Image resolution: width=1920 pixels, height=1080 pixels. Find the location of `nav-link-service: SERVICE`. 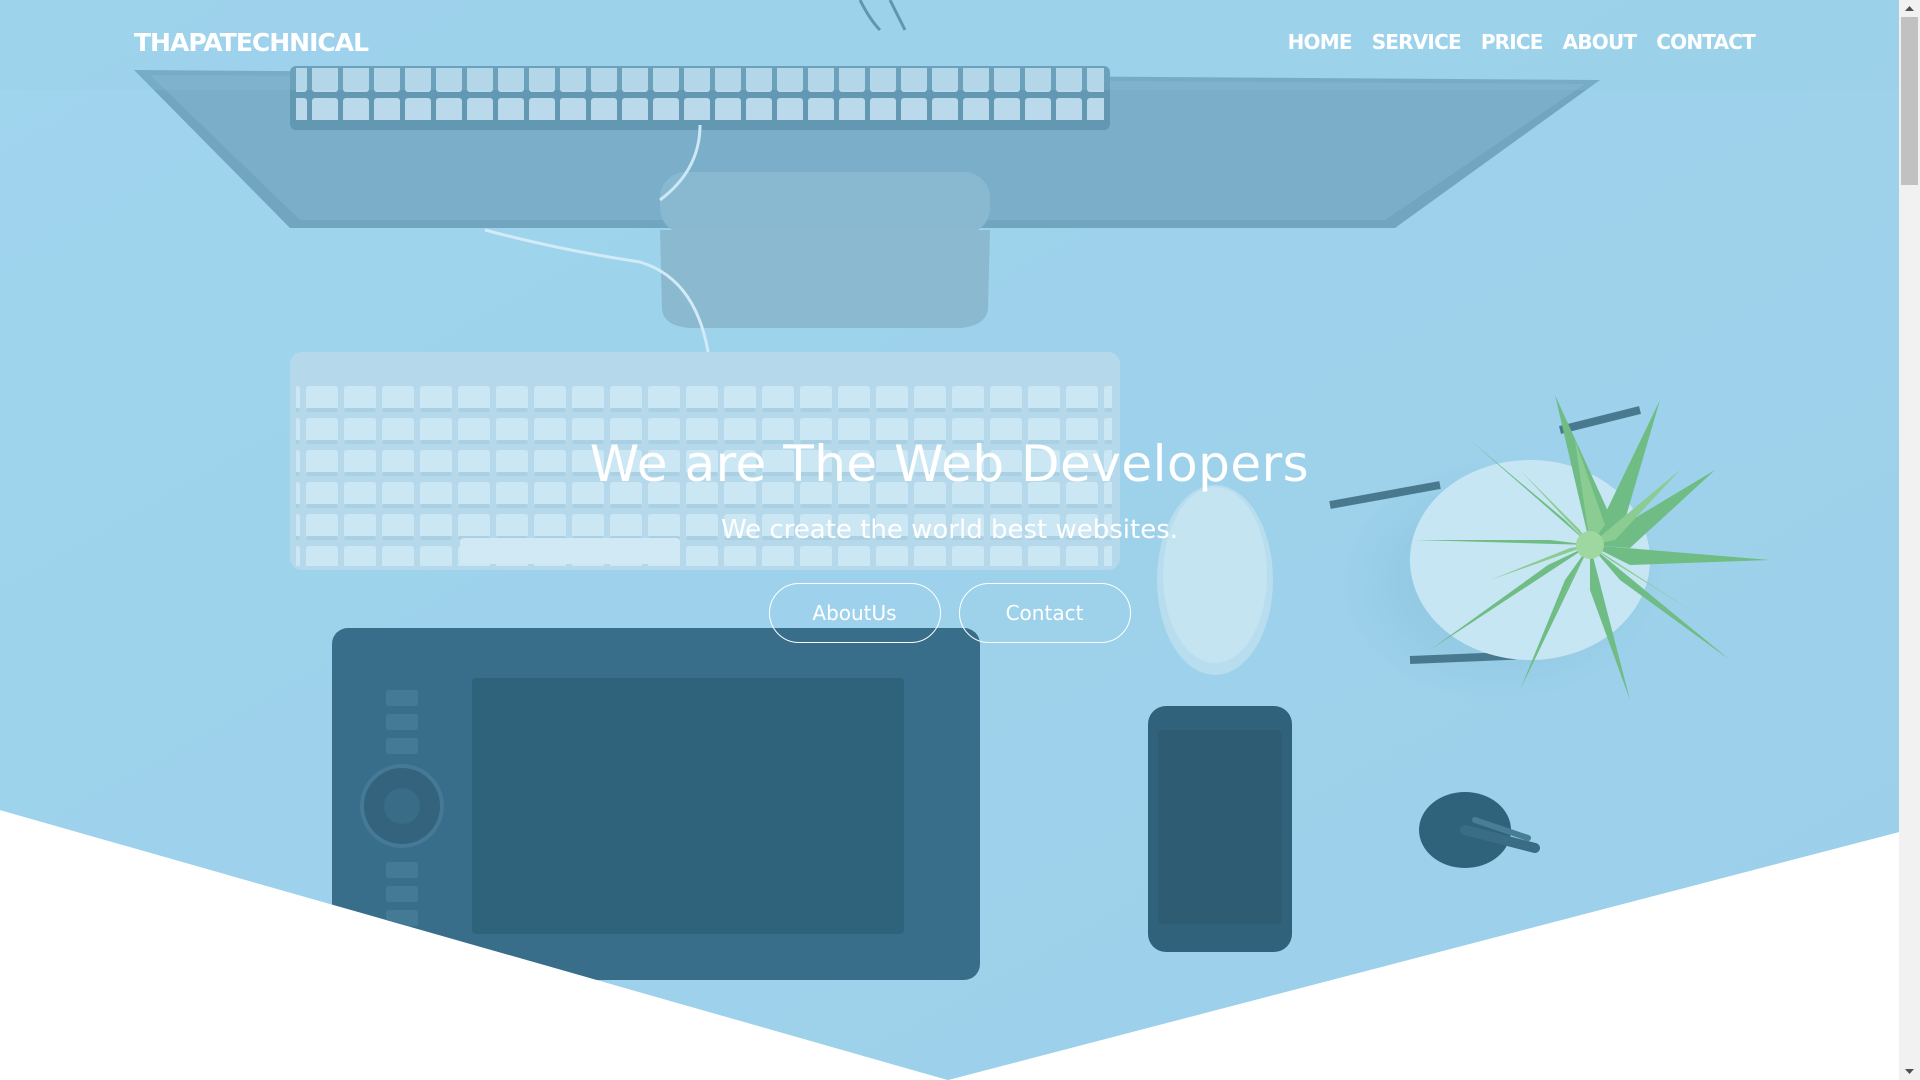

nav-link-service: SERVICE is located at coordinates (1417, 42).